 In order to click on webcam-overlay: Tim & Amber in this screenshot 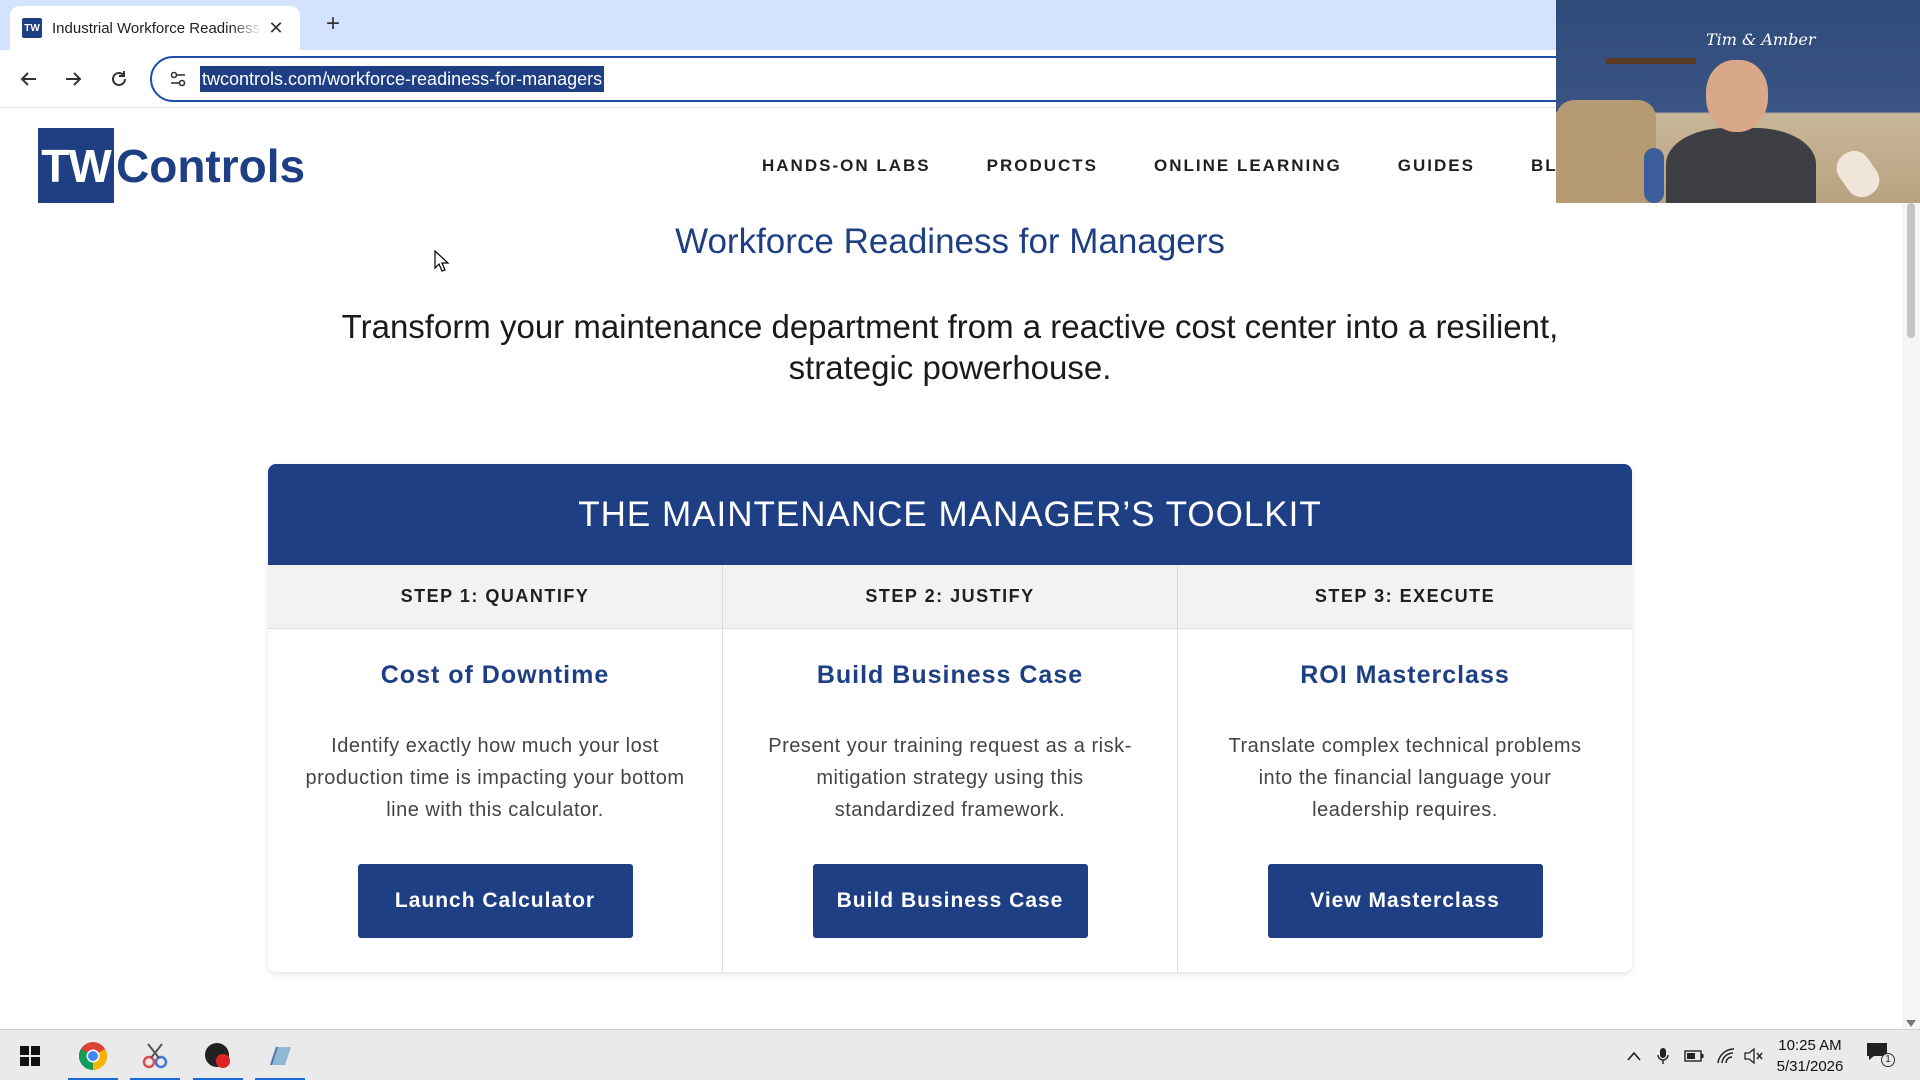, I will do `click(1738, 101)`.